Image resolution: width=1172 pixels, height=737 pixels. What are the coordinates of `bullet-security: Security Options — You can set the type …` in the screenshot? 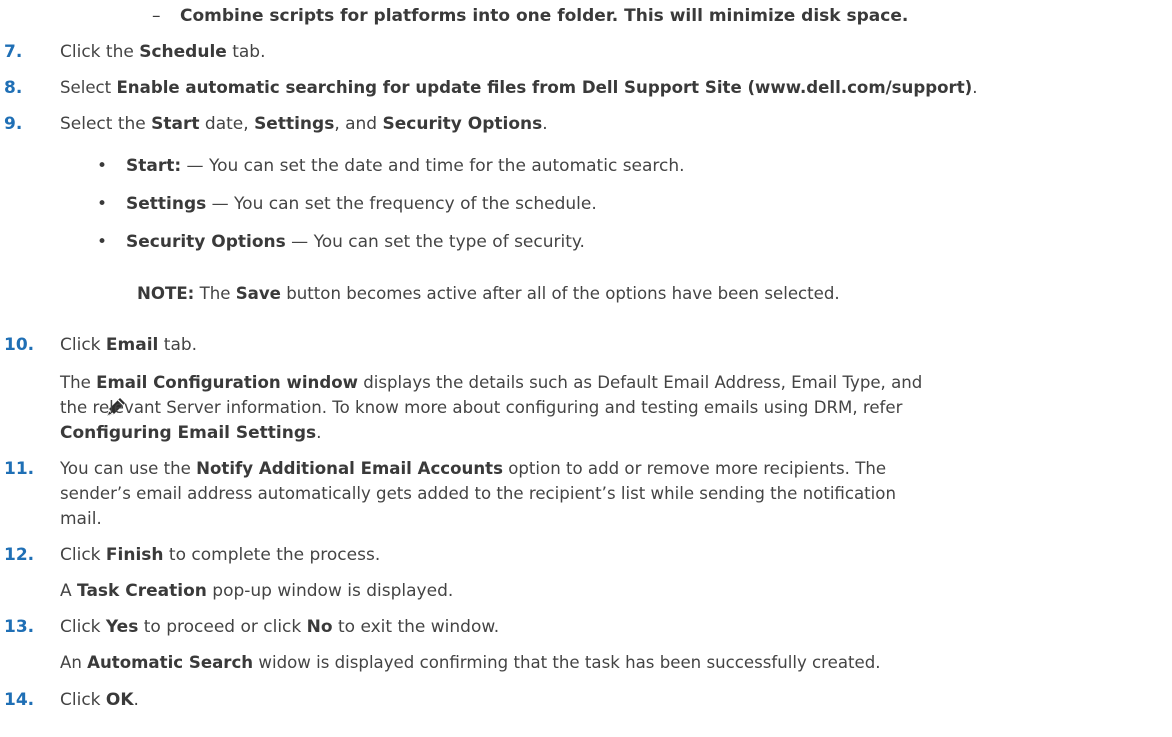 It's located at (355, 242).